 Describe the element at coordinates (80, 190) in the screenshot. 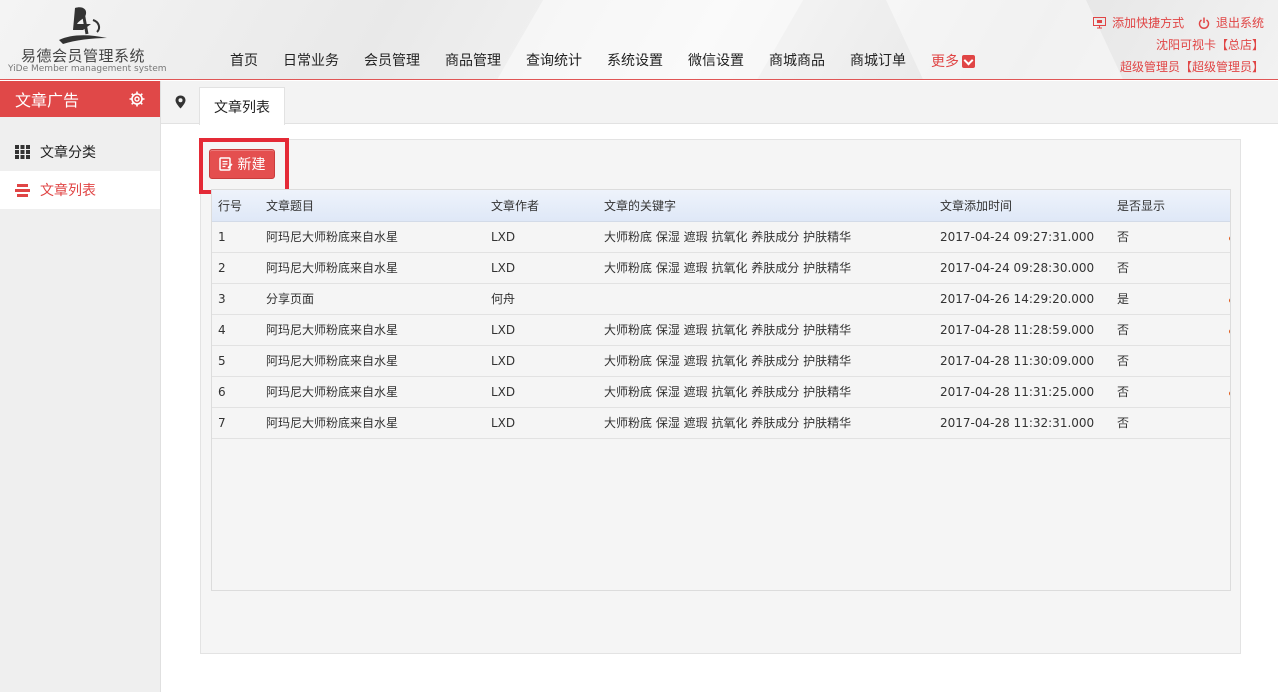

I see `sidebar-item-article-list: 文章列表` at that location.